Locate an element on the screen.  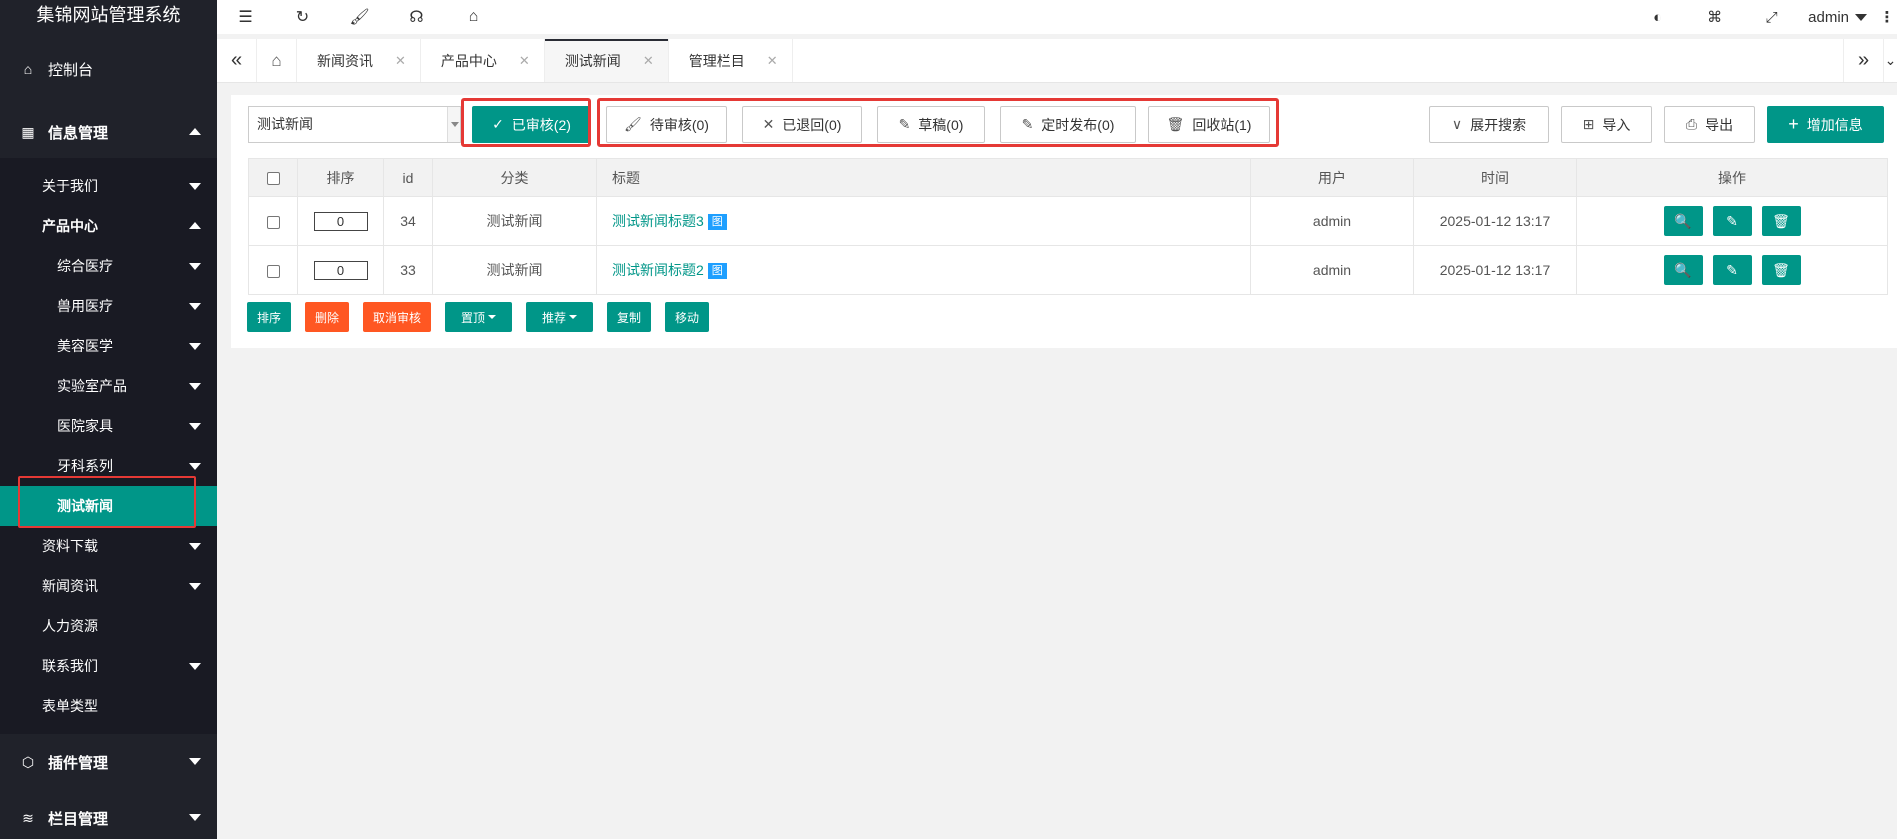
tab-news: 新闻资讯 ✕ is located at coordinates (359, 60).